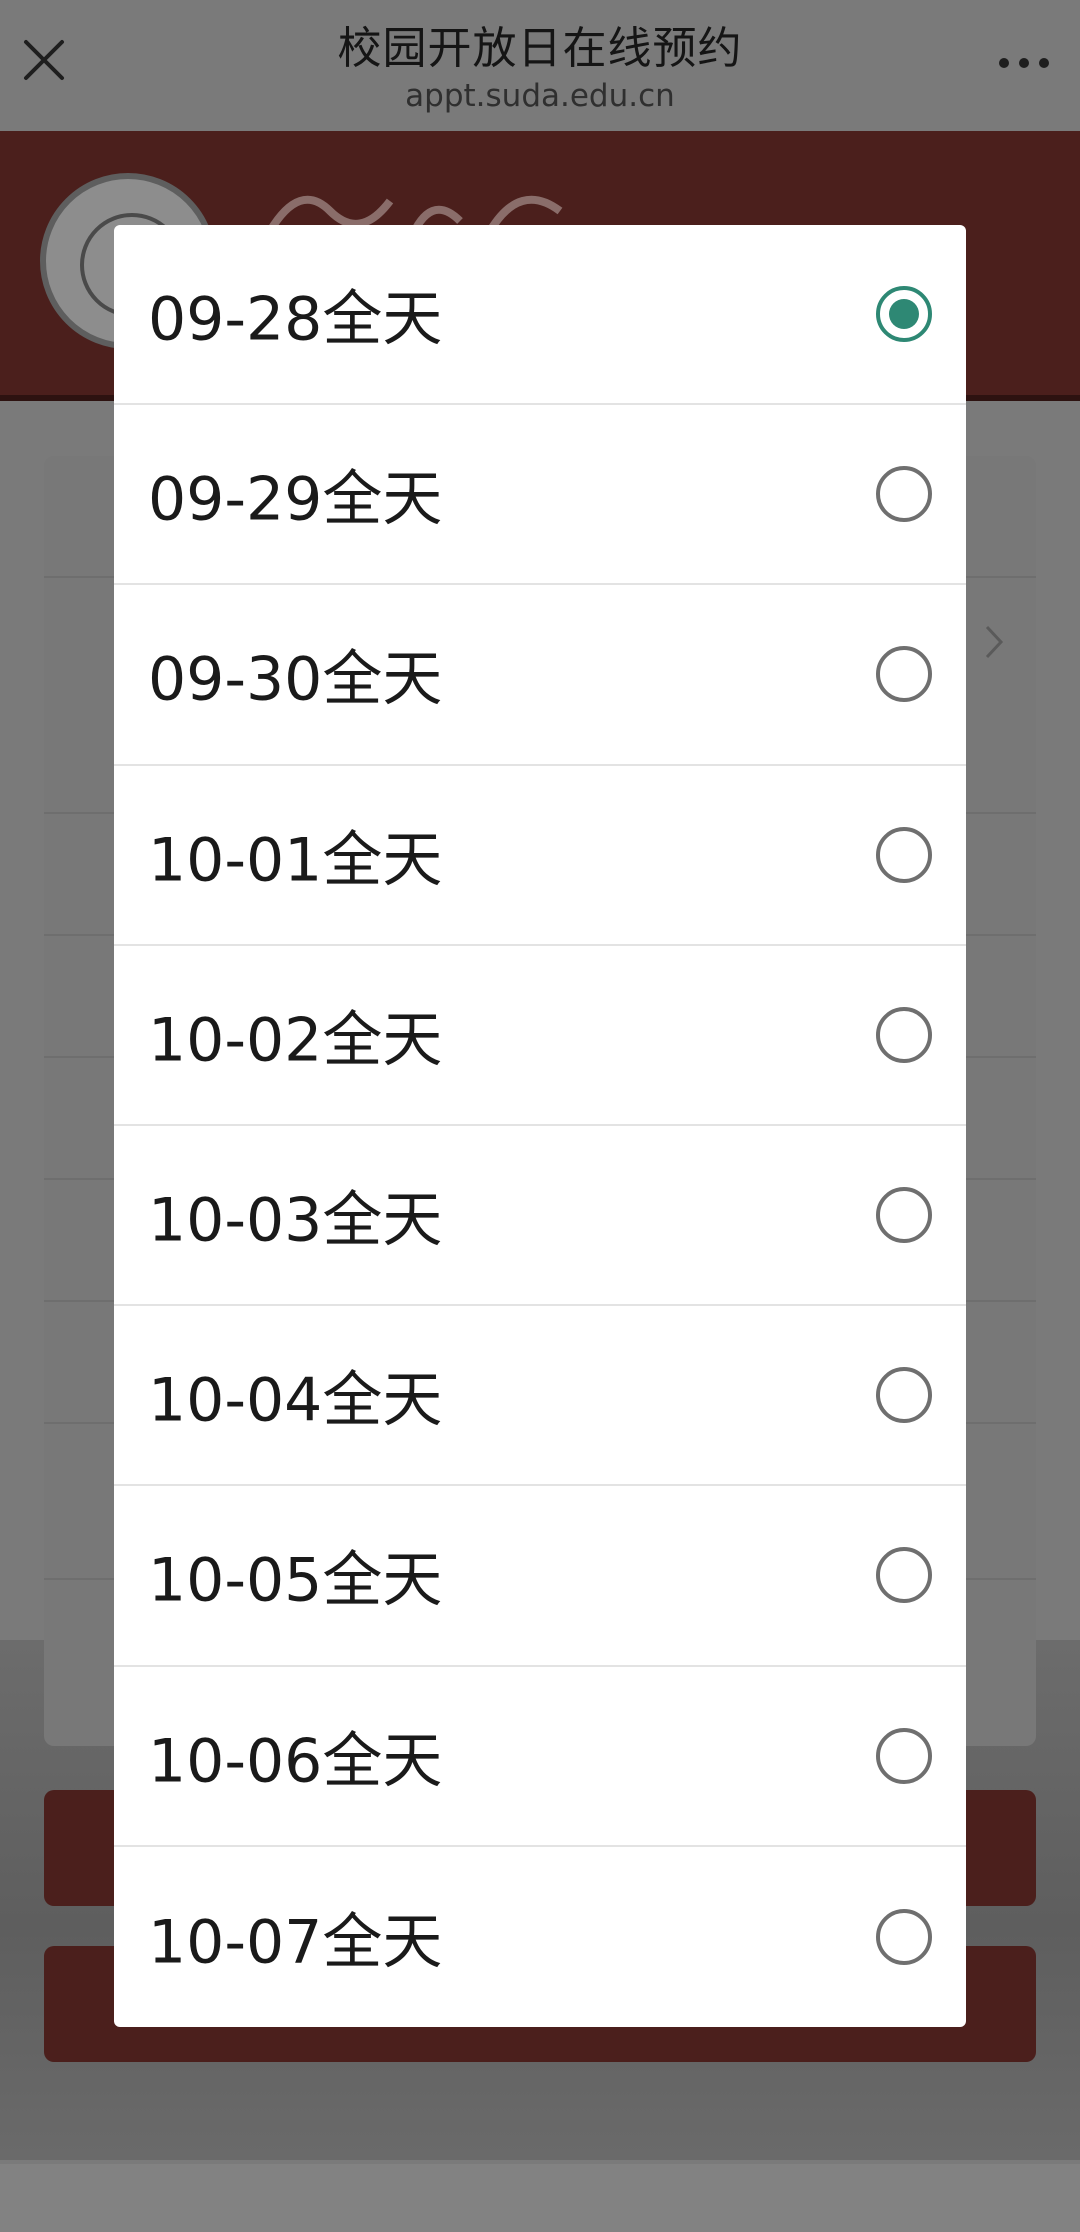 This screenshot has width=1080, height=2232. What do you see at coordinates (295, 1220) in the screenshot?
I see `date-option-label: 10-03全天` at bounding box center [295, 1220].